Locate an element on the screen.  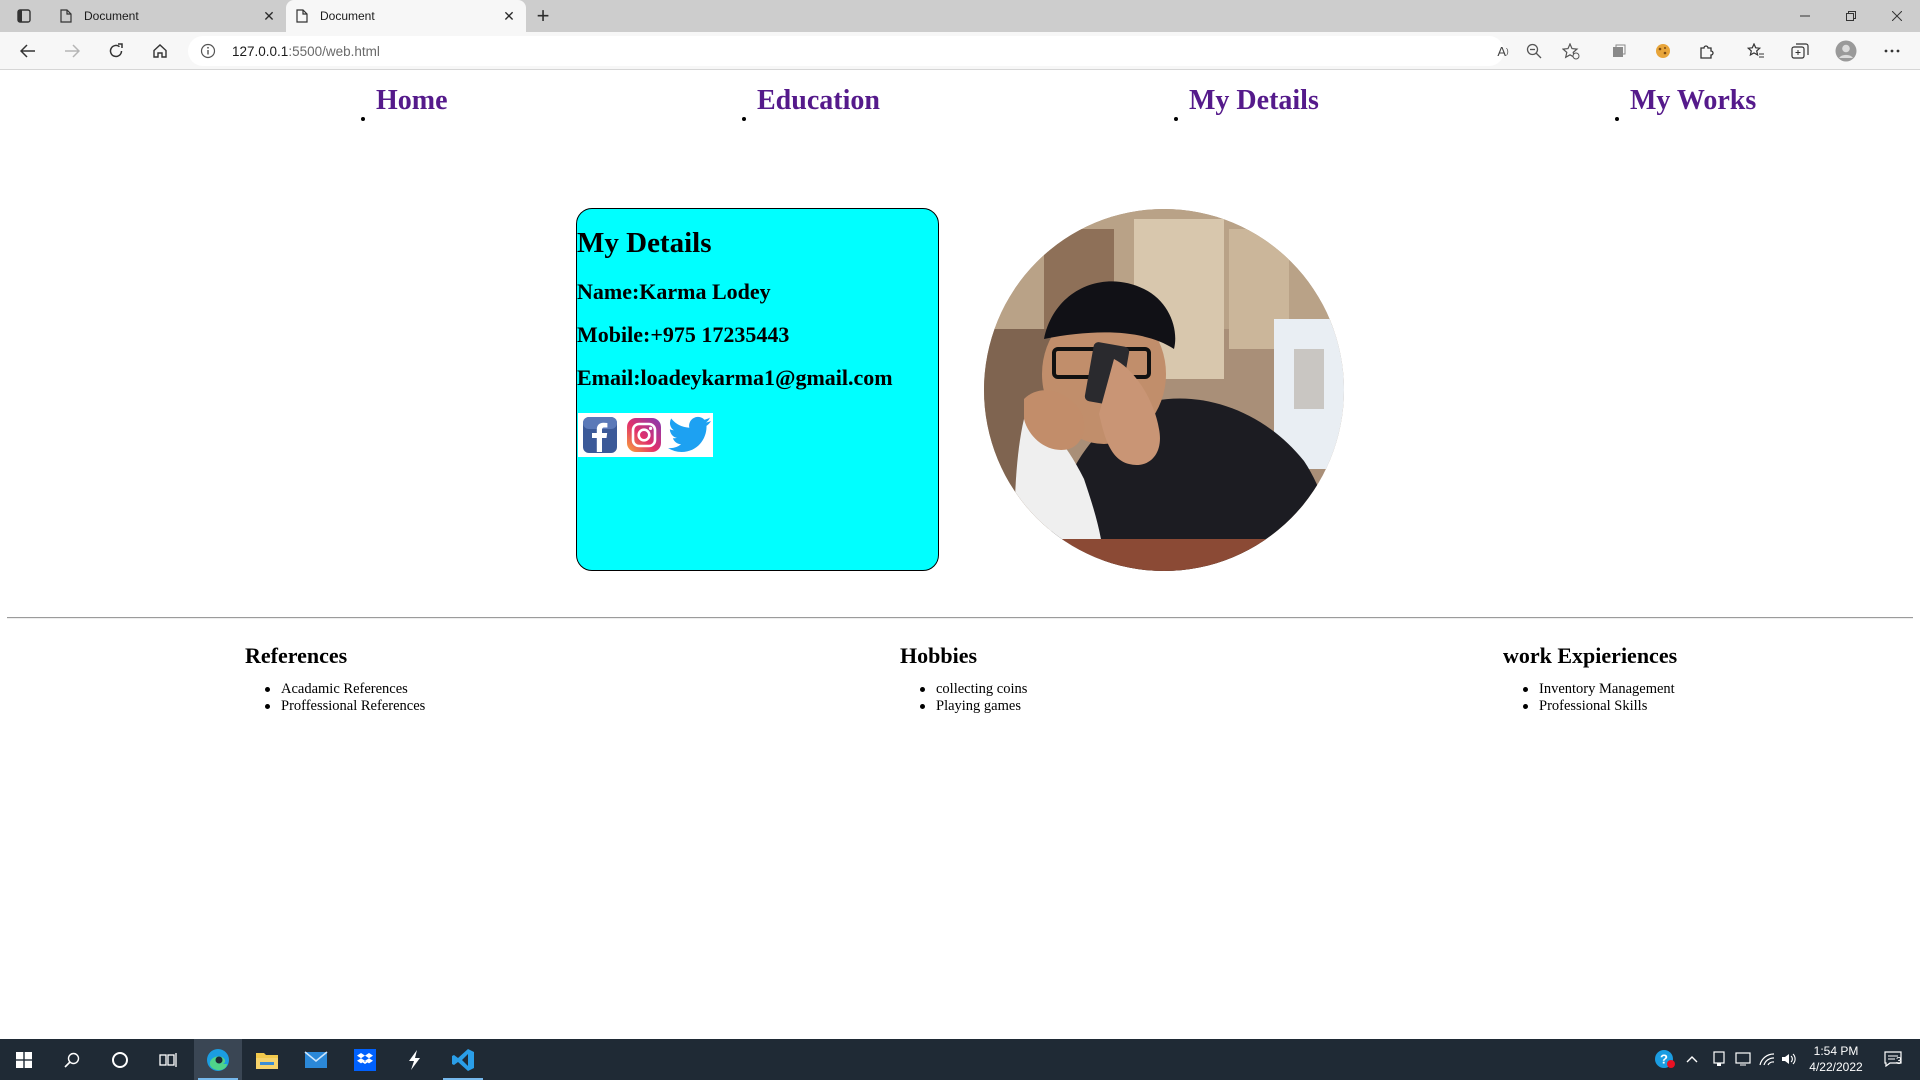
profile-button is located at coordinates (1846, 51).